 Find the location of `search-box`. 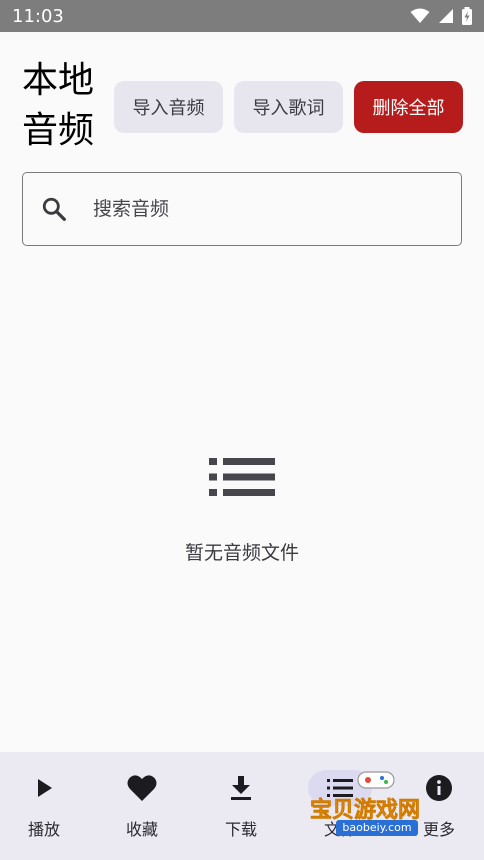

search-box is located at coordinates (242, 209).